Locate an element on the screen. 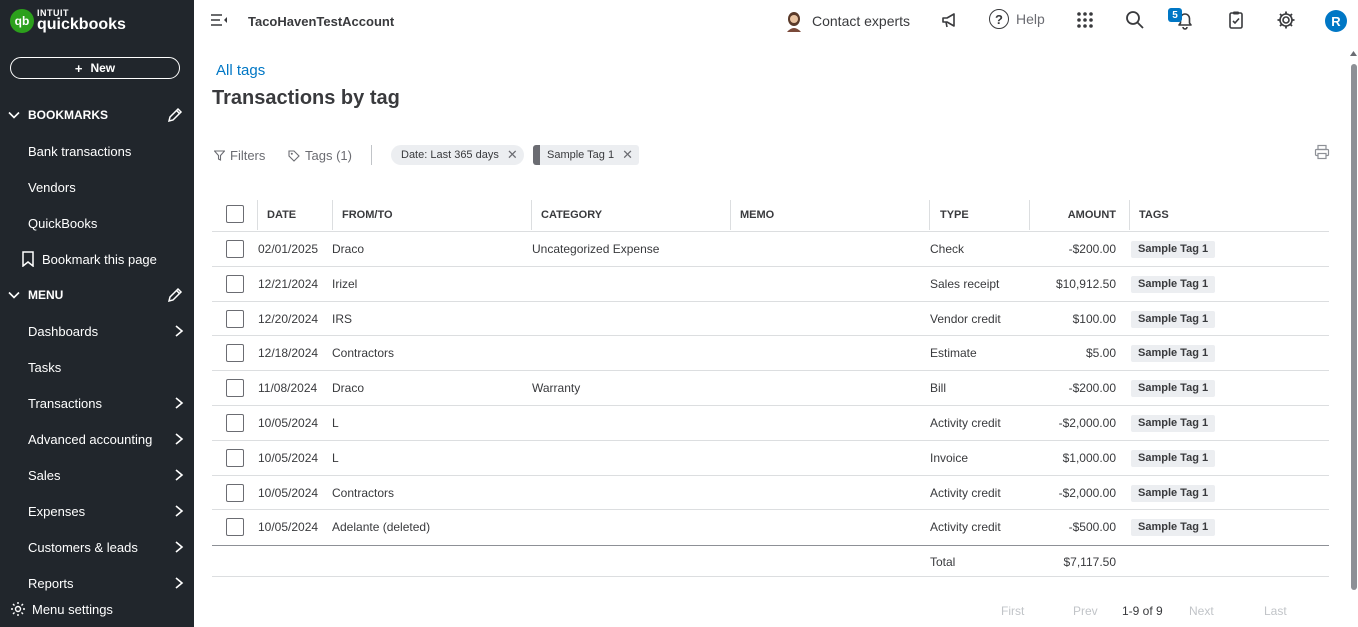 The width and height of the screenshot is (1358, 627). column-divider is located at coordinates (929, 215).